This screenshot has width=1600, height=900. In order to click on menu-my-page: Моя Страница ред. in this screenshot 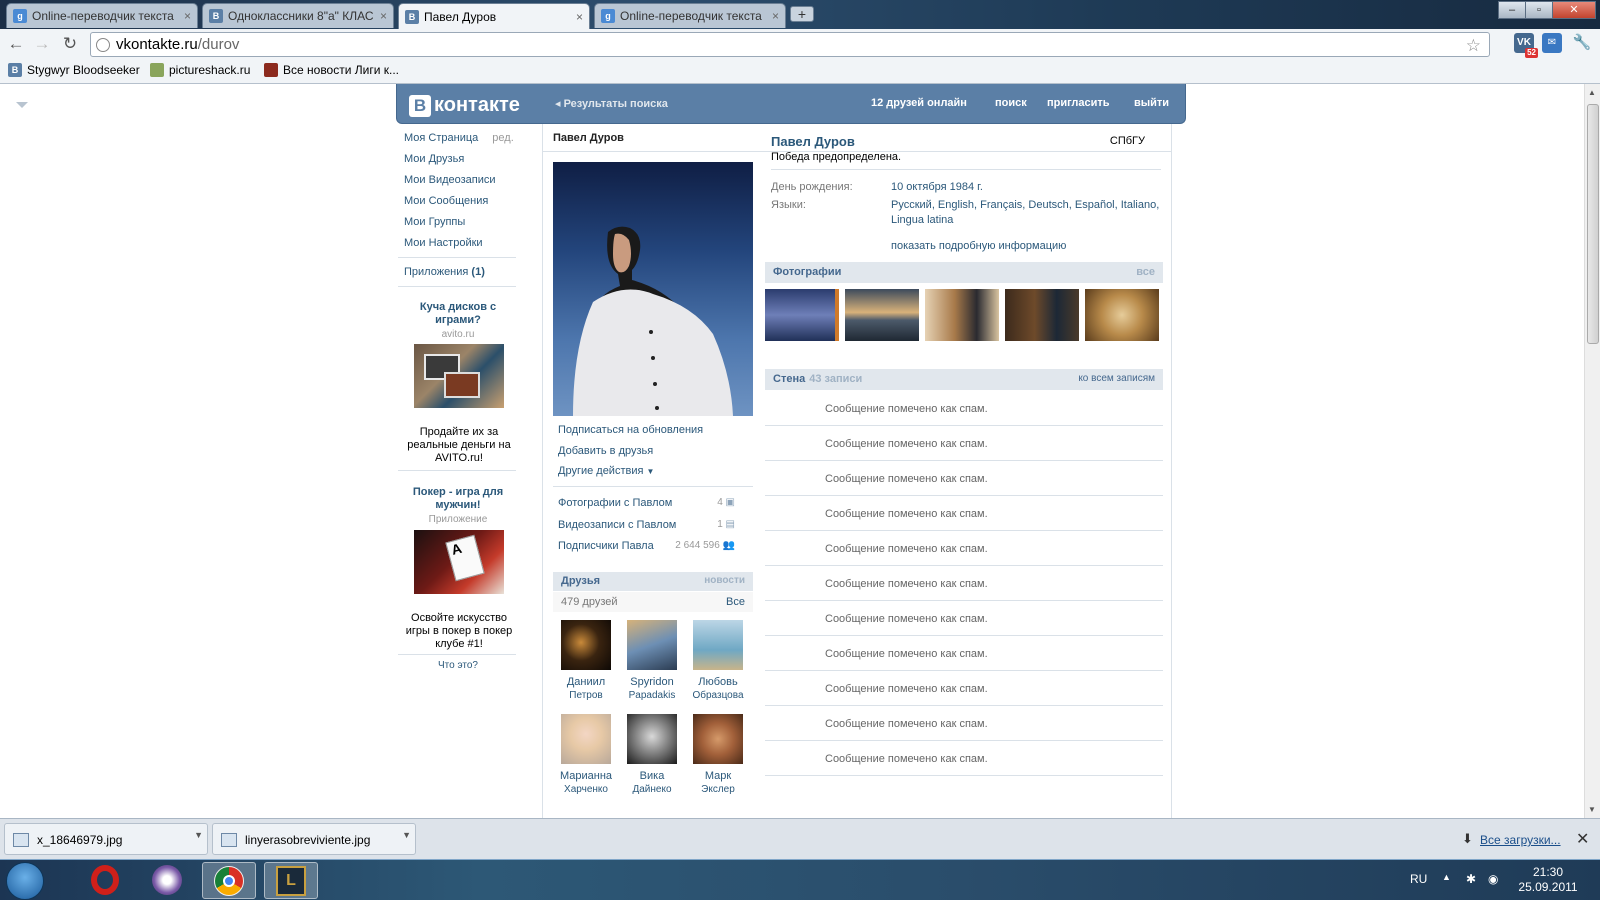, I will do `click(459, 138)`.